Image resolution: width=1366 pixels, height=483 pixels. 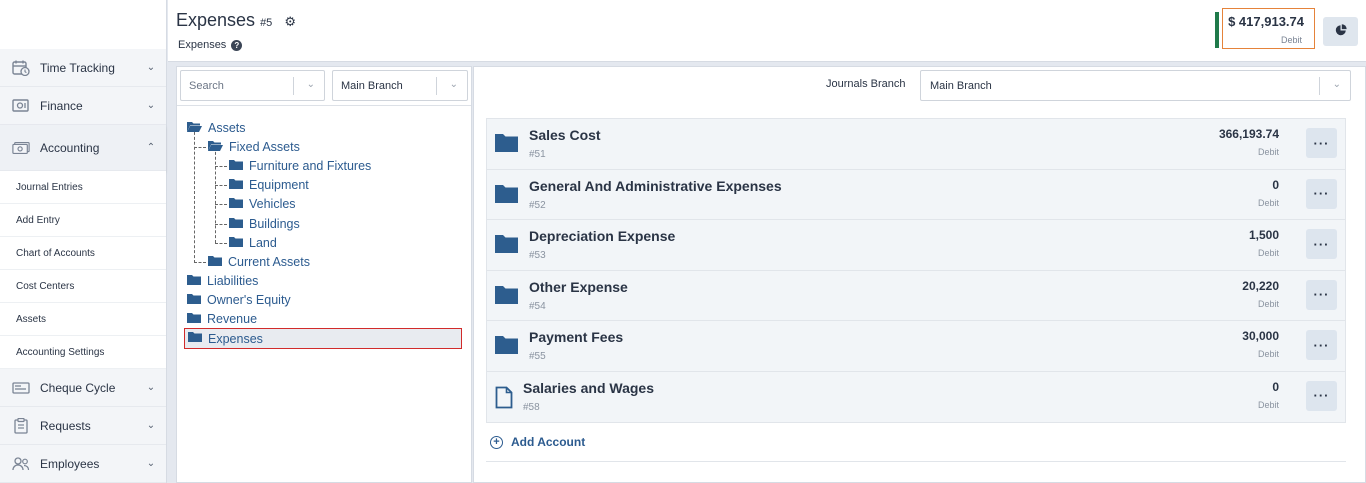 I want to click on tree-node-revenue: Revenue, so click(x=222, y=319).